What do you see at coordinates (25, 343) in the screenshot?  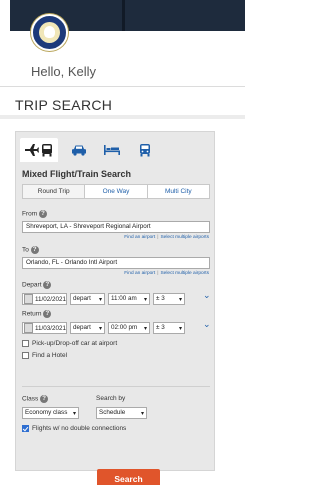 I see `car-pickup-checkbox` at bounding box center [25, 343].